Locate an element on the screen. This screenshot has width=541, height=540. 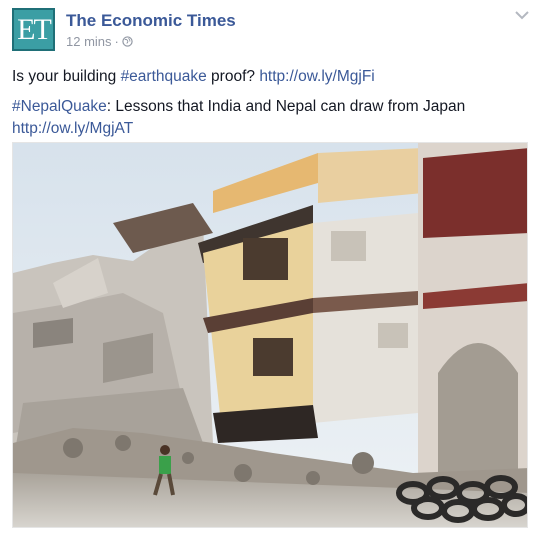
chevron-down-icon is located at coordinates (522, 15).